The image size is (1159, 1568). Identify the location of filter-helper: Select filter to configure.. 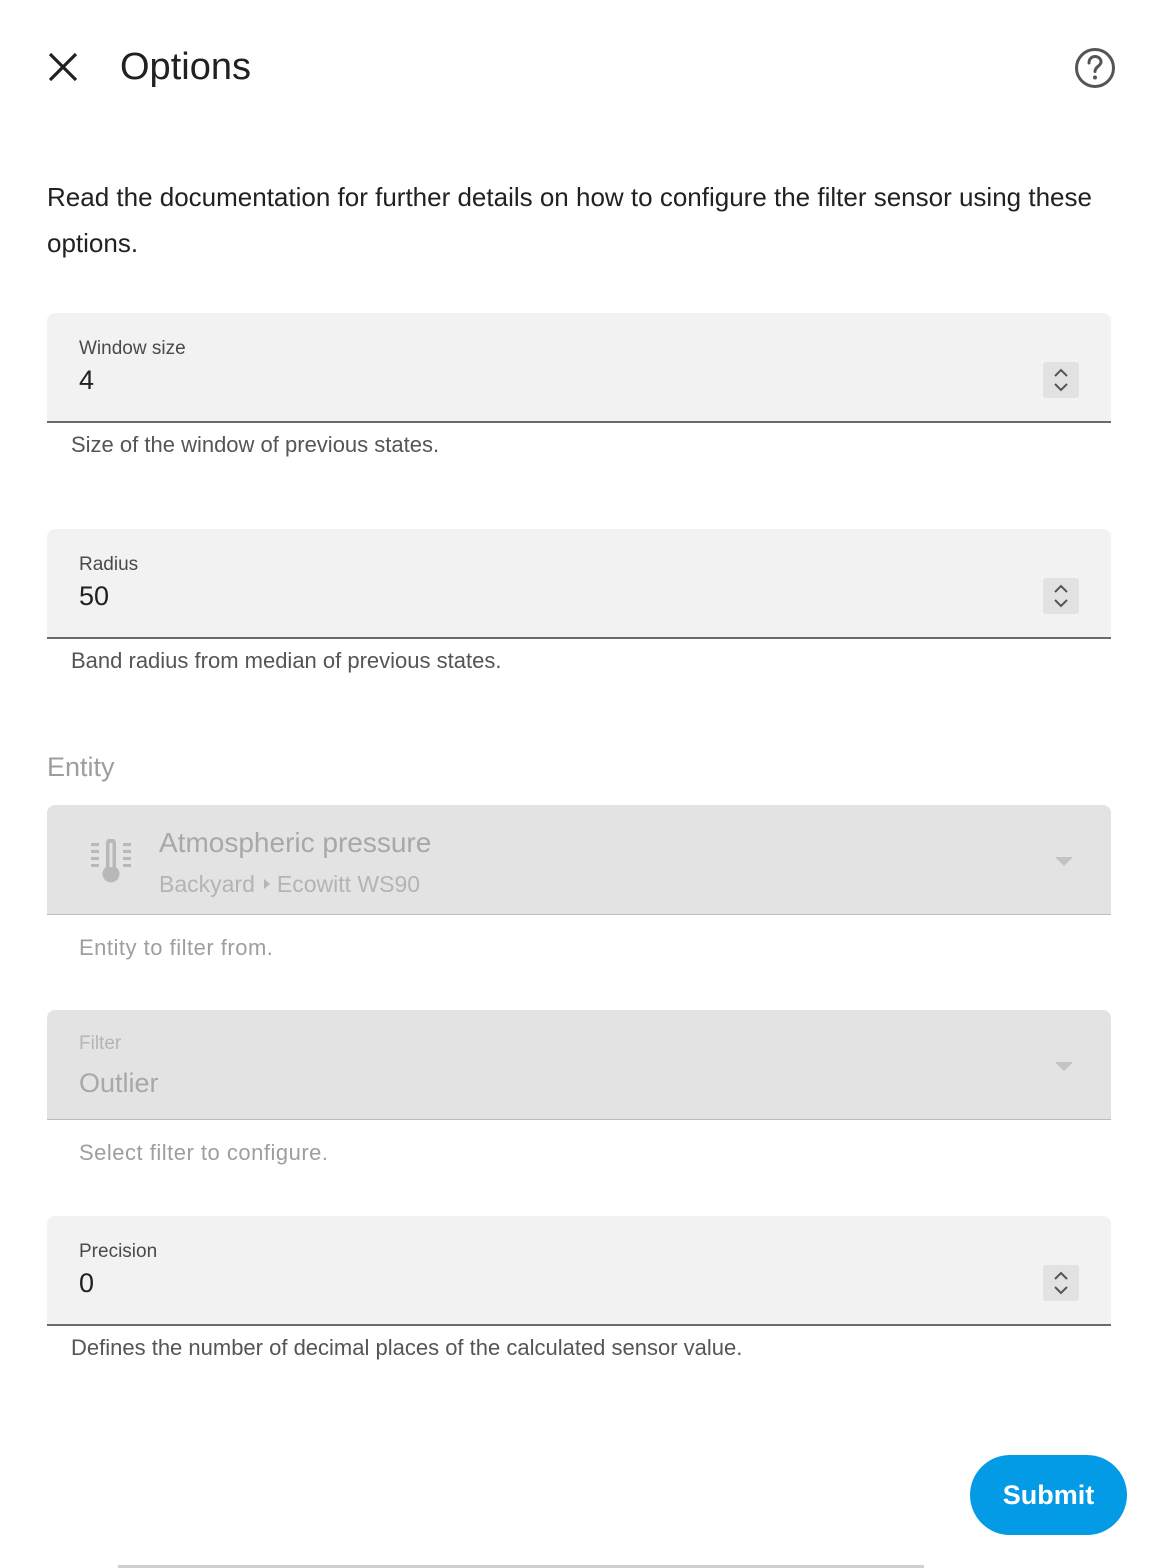
(204, 1152).